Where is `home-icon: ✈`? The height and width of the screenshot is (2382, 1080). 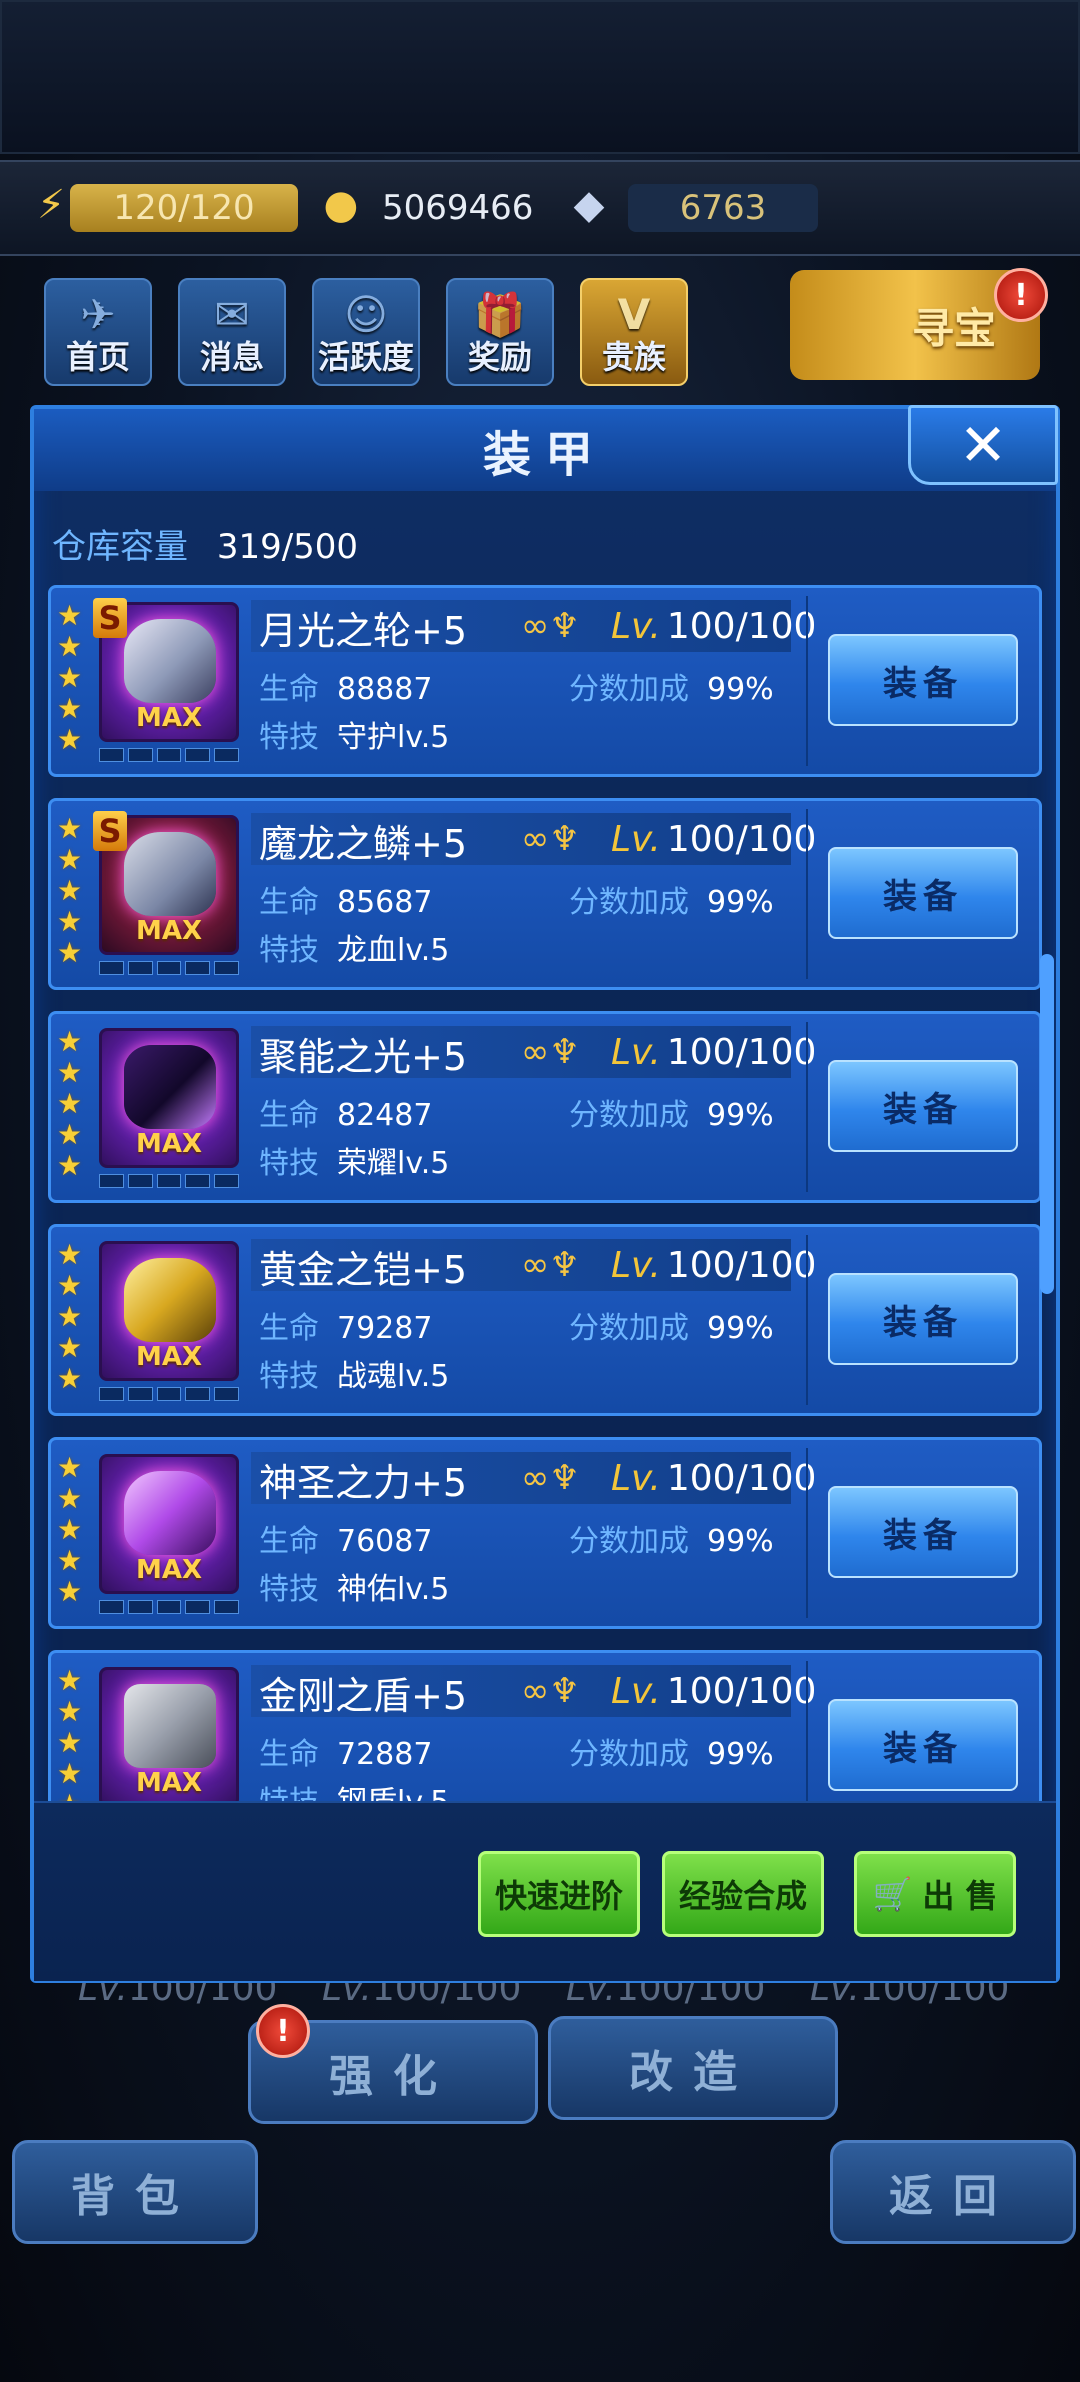
home-icon: ✈ is located at coordinates (98, 314).